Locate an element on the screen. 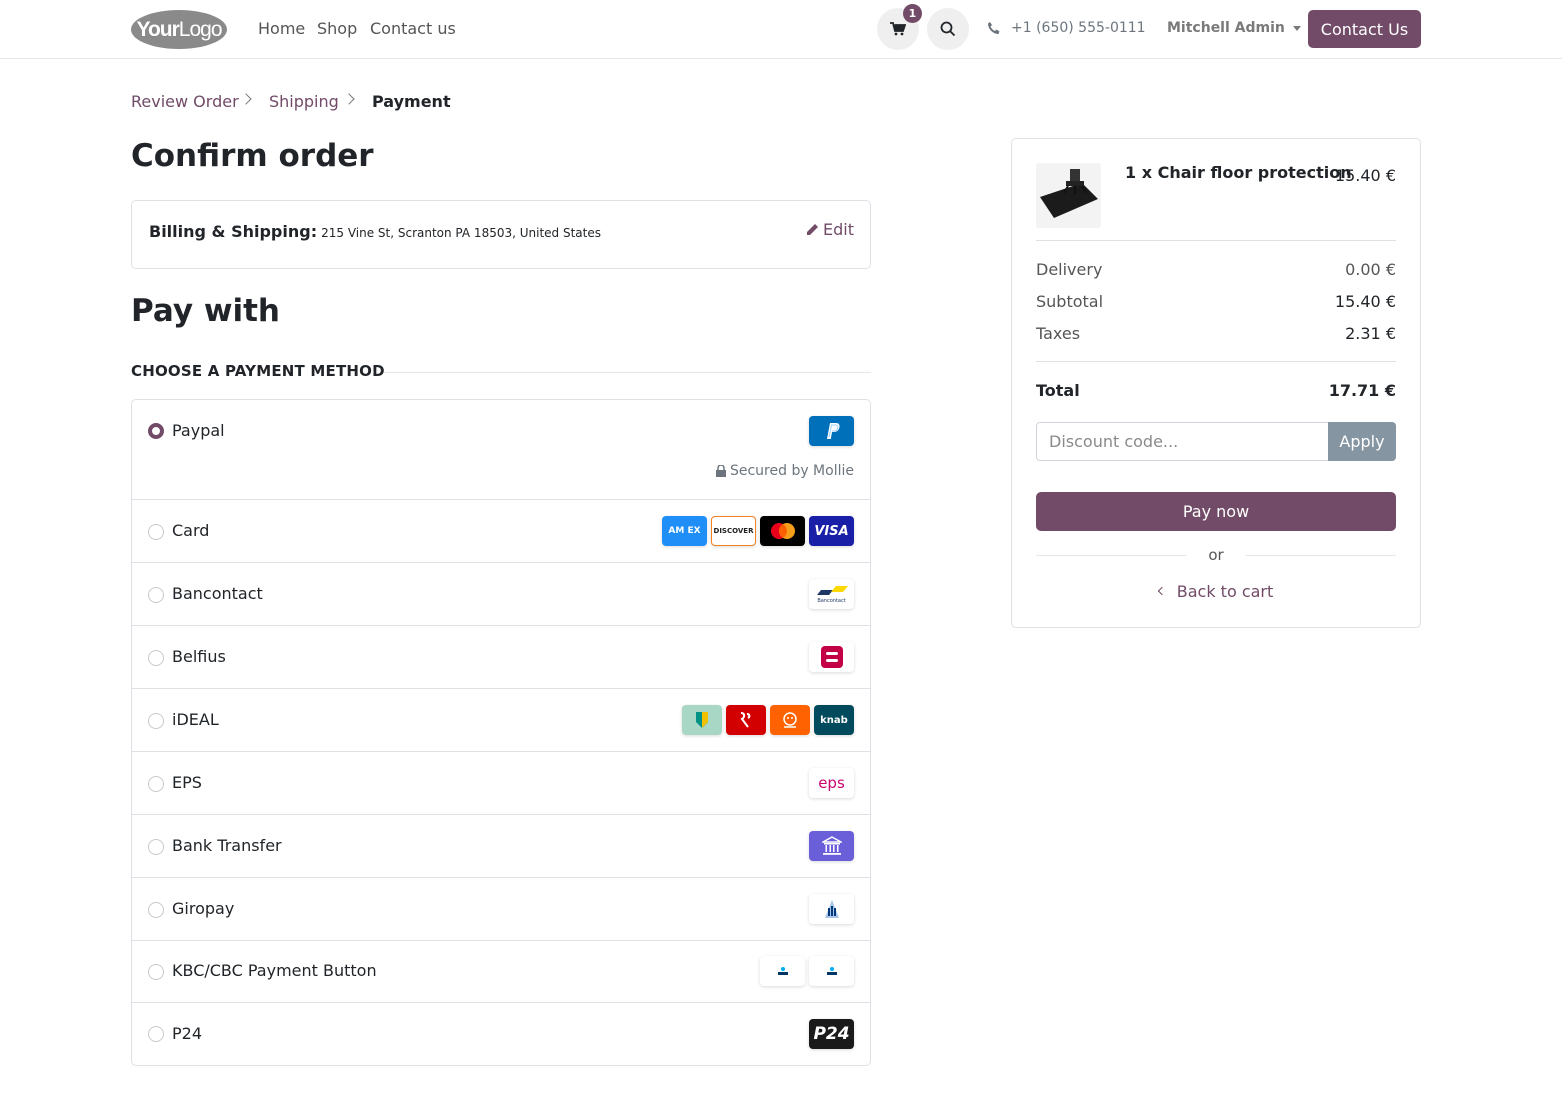 The height and width of the screenshot is (1111, 1562). phone-link: +1 (650) 555-0111 is located at coordinates (1066, 28).